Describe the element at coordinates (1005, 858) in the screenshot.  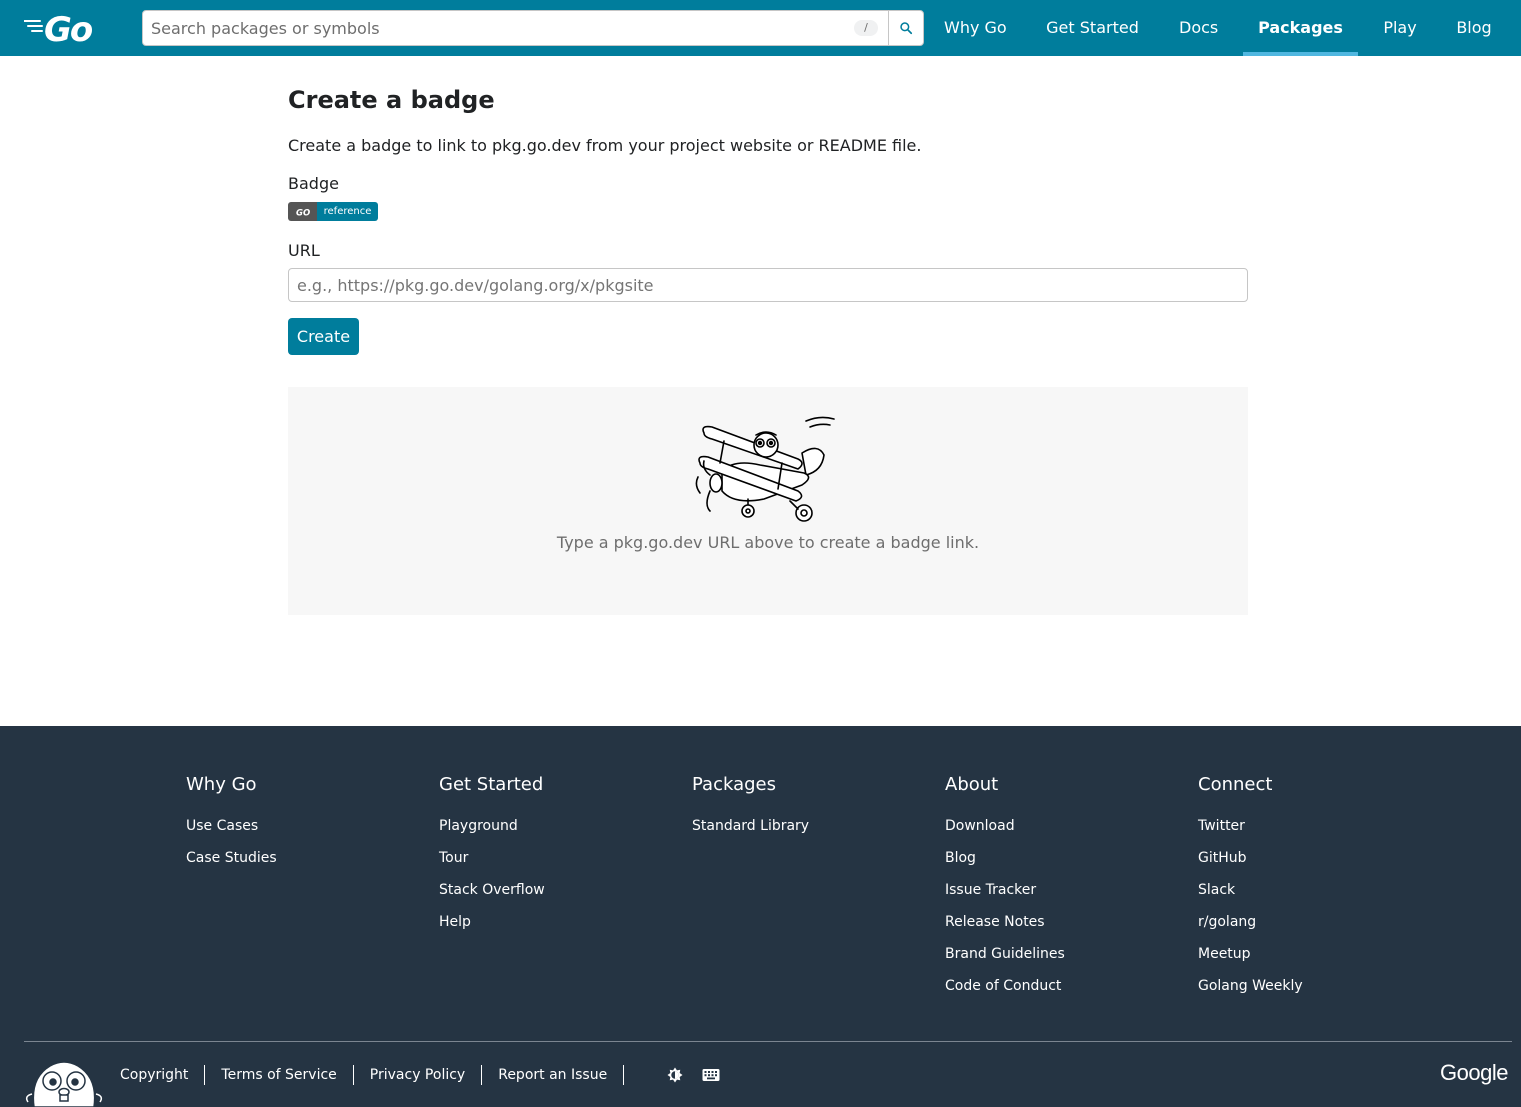
I see `footer-link-blog: Blog` at that location.